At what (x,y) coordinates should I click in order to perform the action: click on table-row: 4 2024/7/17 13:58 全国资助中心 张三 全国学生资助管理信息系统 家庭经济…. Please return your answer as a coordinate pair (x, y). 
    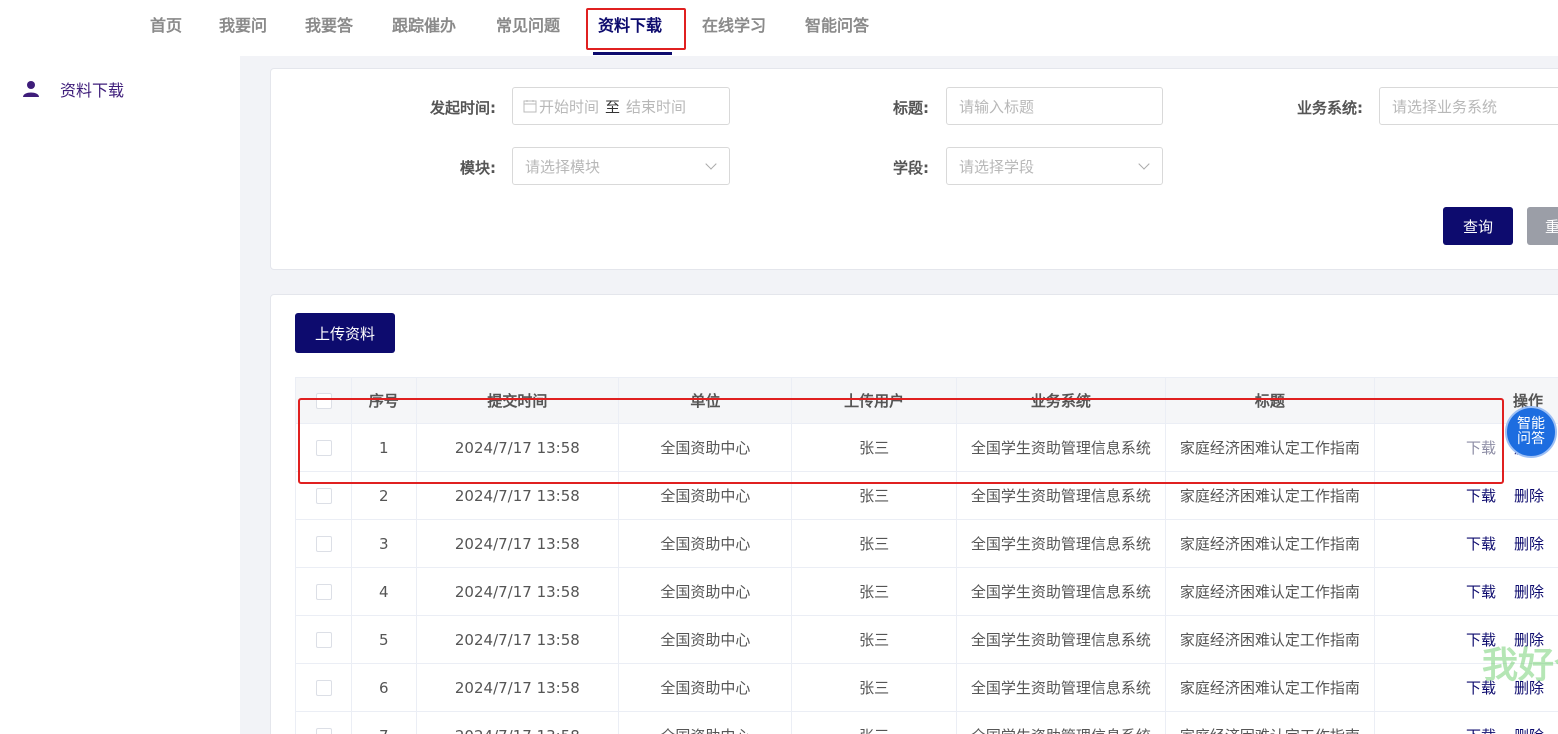
    Looking at the image, I should click on (926, 591).